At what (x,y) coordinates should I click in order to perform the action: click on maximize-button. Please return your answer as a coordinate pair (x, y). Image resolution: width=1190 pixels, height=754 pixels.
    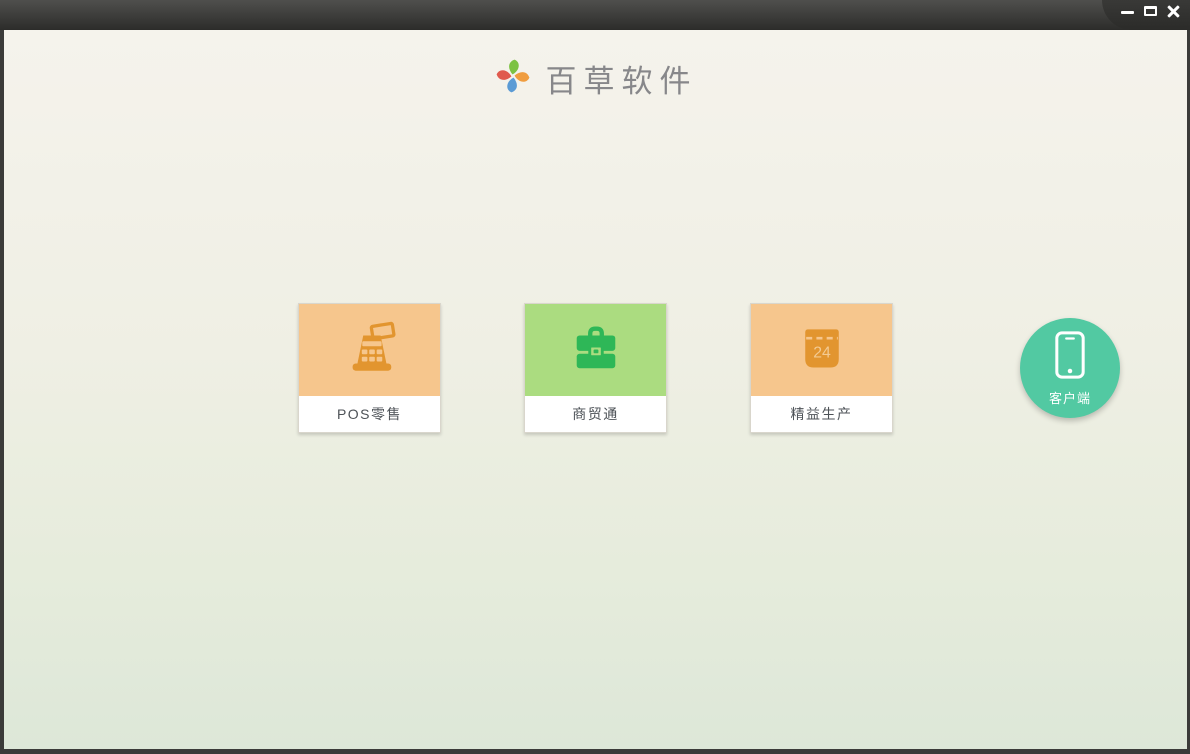
    Looking at the image, I should click on (1150, 11).